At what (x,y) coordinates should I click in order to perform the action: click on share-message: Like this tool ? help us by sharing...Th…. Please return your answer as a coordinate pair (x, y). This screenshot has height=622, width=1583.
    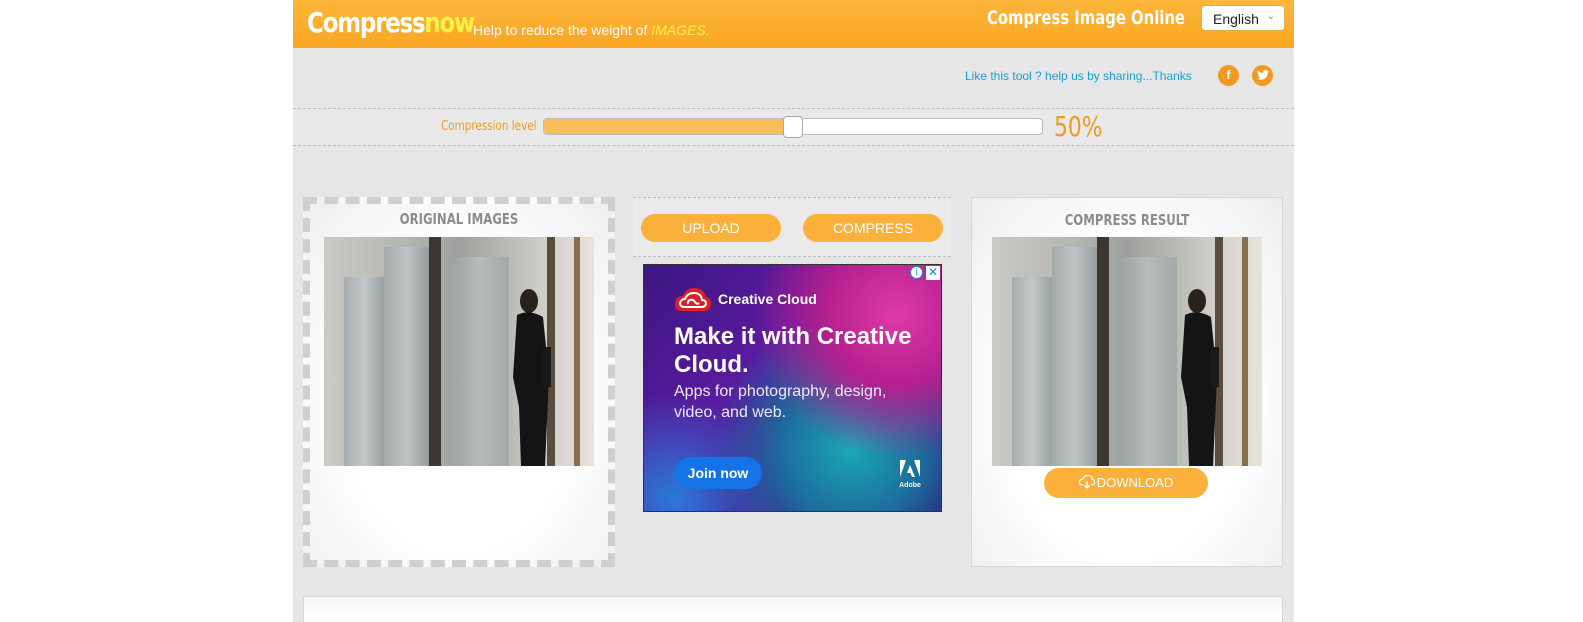
    Looking at the image, I should click on (1078, 76).